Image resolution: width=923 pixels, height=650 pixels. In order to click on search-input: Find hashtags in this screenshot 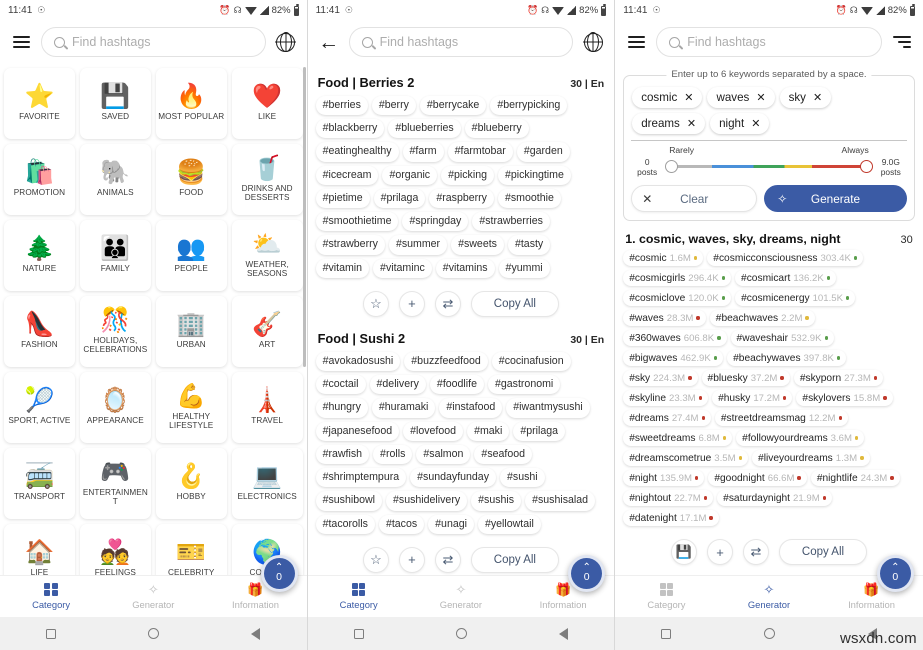, I will do `click(153, 42)`.